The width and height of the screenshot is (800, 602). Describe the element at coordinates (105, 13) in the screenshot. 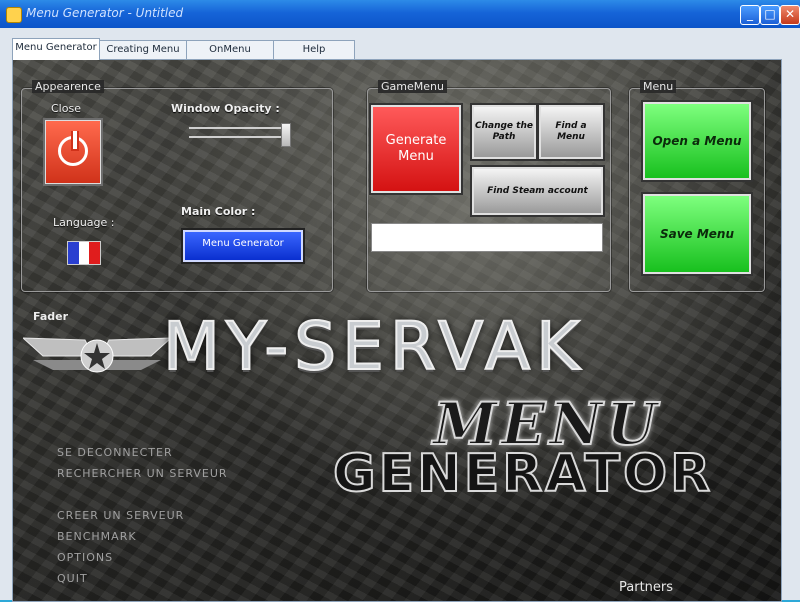

I see `window-title: Menu Generator - Untitled` at that location.